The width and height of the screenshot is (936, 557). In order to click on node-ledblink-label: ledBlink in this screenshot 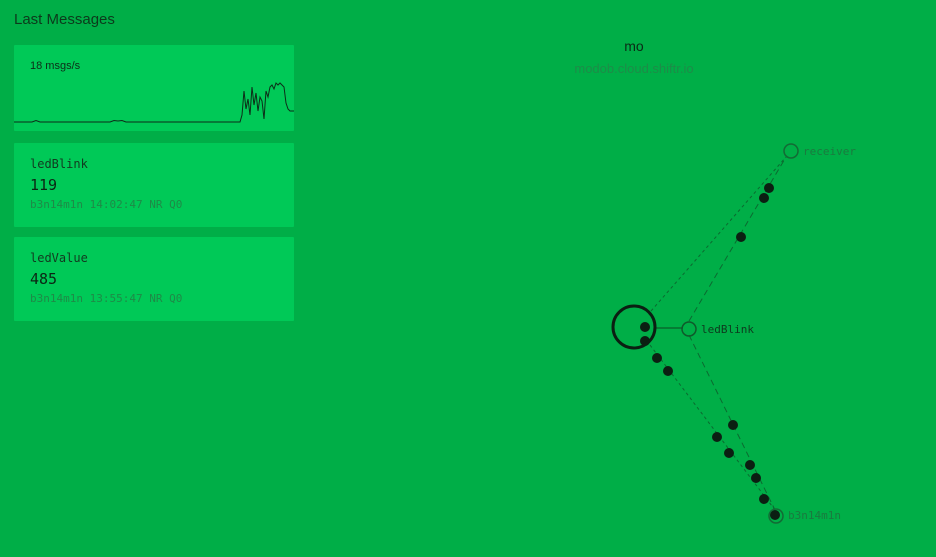, I will do `click(727, 329)`.